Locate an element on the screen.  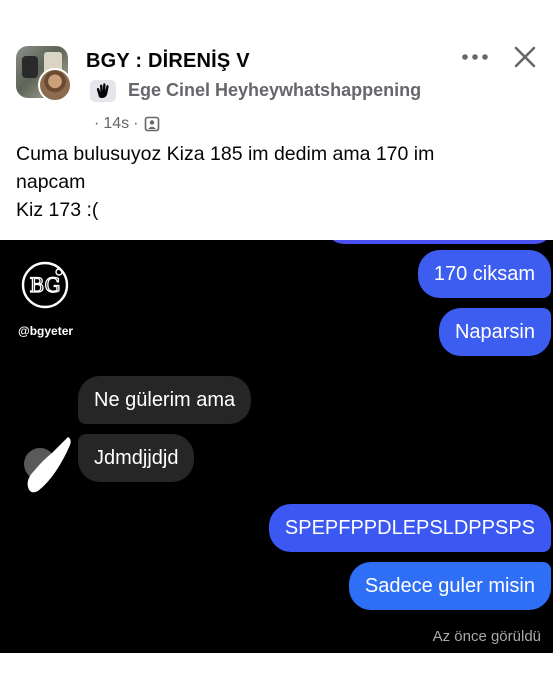
close-button is located at coordinates (525, 57).